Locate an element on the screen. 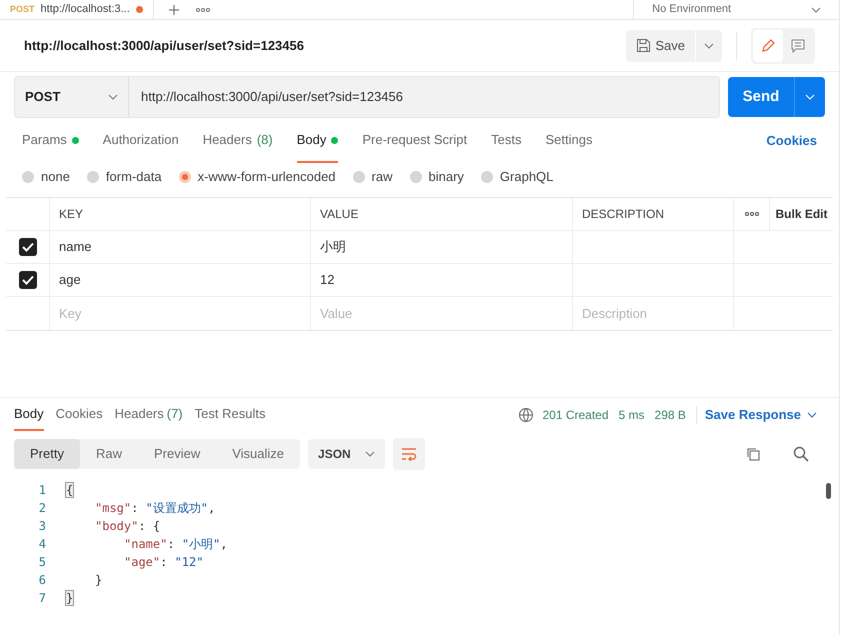 The height and width of the screenshot is (635, 860). save-response-button: Save Response is located at coordinates (760, 414).